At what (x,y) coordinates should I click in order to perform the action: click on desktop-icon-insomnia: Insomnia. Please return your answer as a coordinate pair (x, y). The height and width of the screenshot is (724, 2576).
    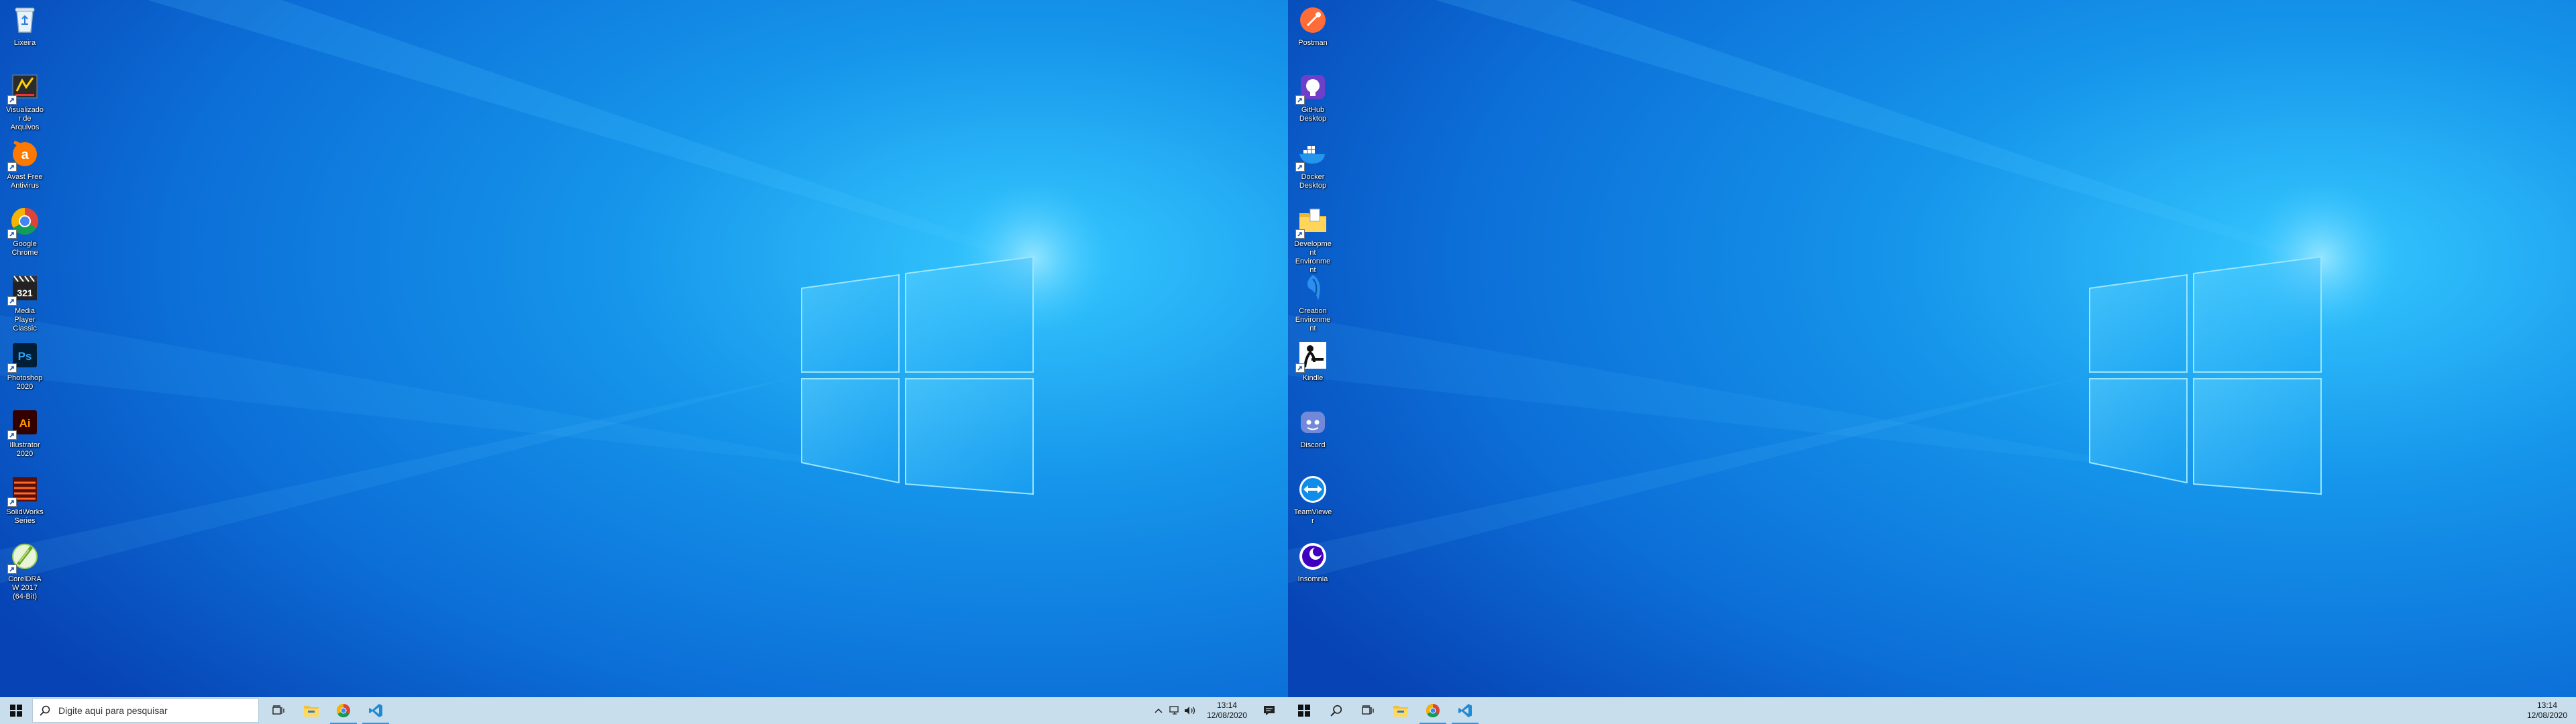
    Looking at the image, I should click on (1312, 562).